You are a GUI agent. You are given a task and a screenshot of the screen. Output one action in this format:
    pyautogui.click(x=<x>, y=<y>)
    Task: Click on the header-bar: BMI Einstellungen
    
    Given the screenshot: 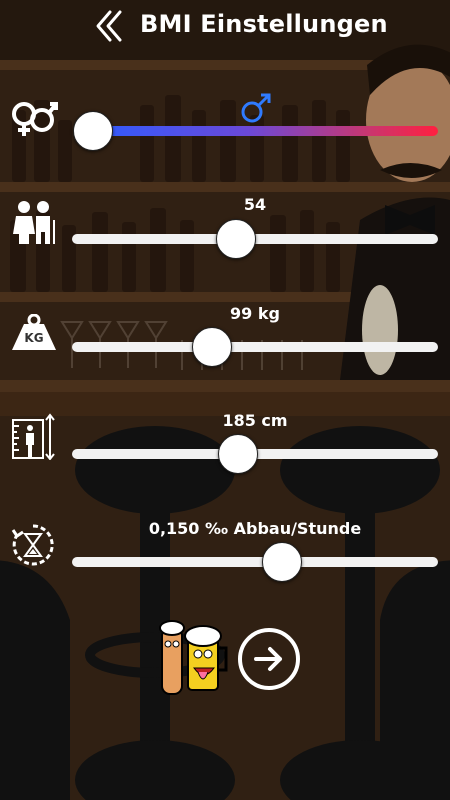 What is the action you would take?
    pyautogui.click(x=225, y=27)
    